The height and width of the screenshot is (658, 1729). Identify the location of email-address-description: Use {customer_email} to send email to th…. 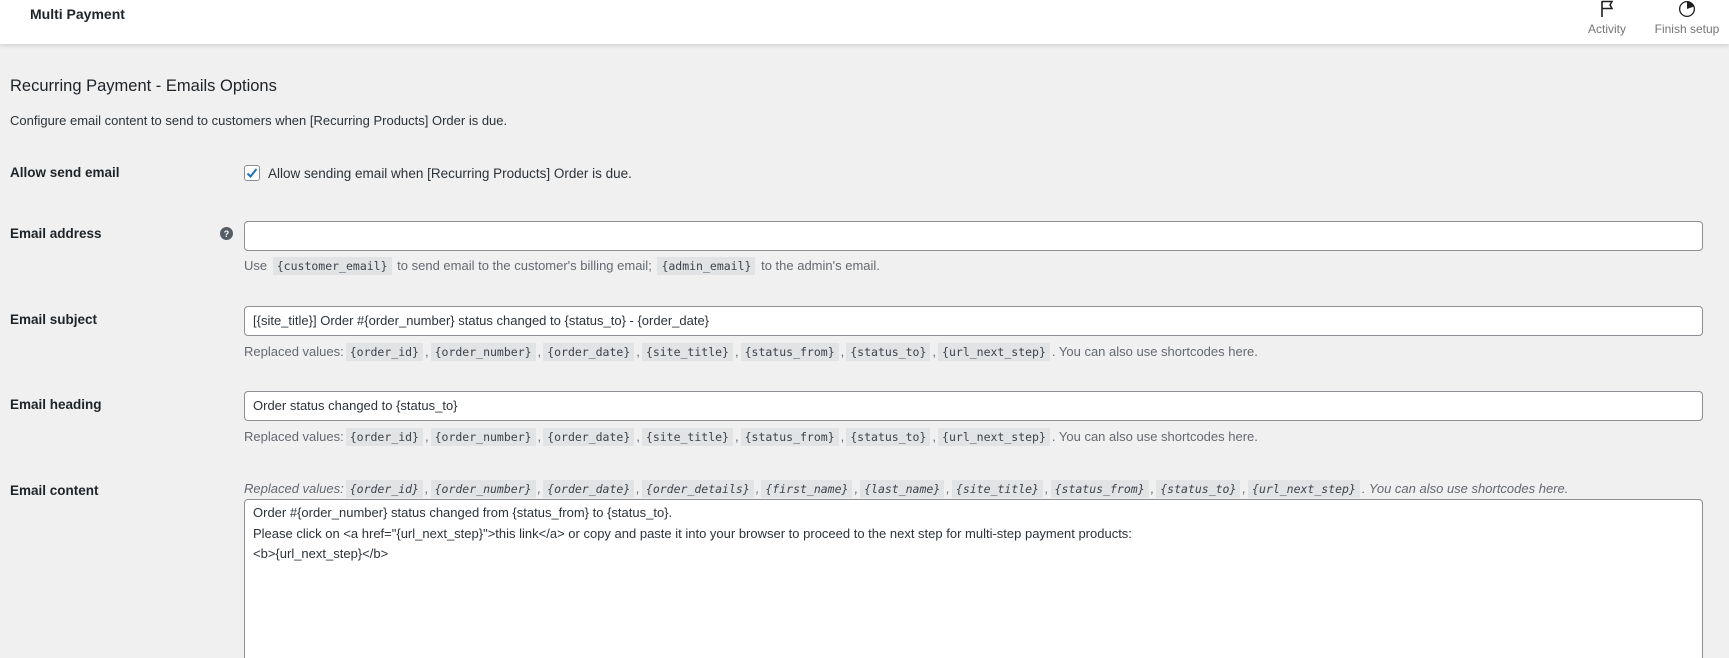
(562, 266).